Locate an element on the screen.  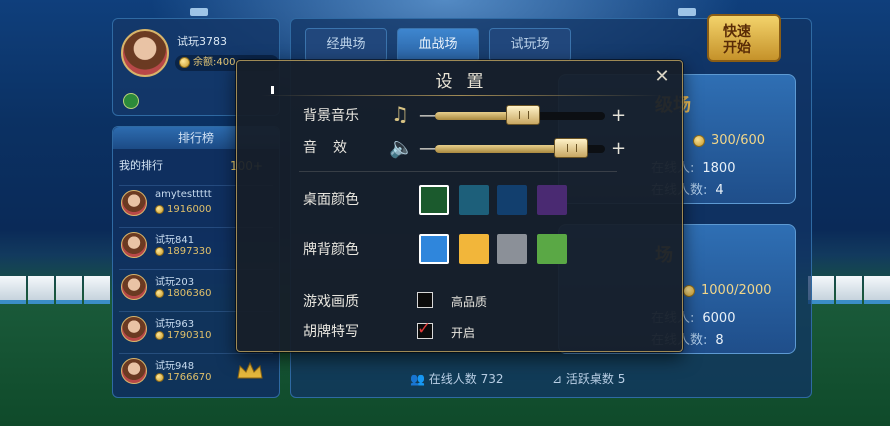
table-color-label: 桌面颜色 is located at coordinates (331, 200).